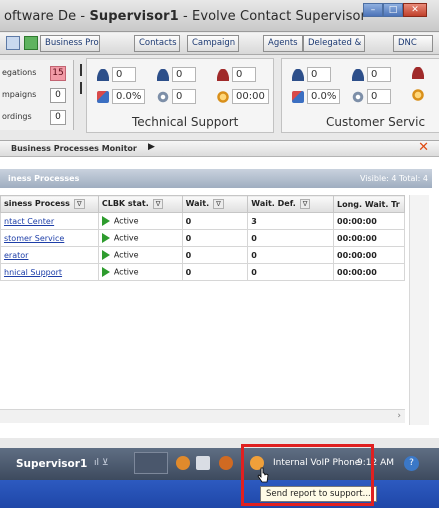 The image size is (439, 508). Describe the element at coordinates (423, 147) in the screenshot. I see `close-panel-icon: ✕` at that location.